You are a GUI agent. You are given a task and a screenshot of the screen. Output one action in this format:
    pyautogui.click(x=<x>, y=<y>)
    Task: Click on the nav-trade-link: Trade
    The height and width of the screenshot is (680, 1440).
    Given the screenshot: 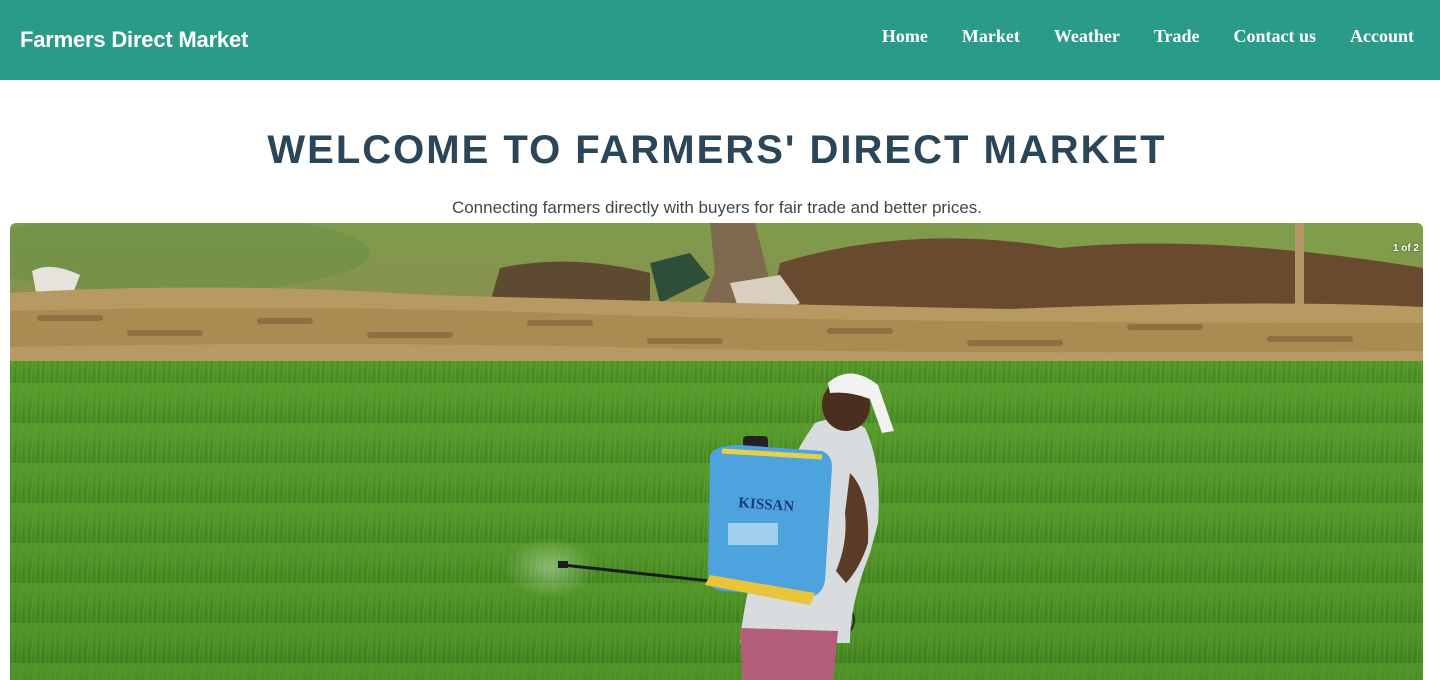 What is the action you would take?
    pyautogui.click(x=1177, y=36)
    